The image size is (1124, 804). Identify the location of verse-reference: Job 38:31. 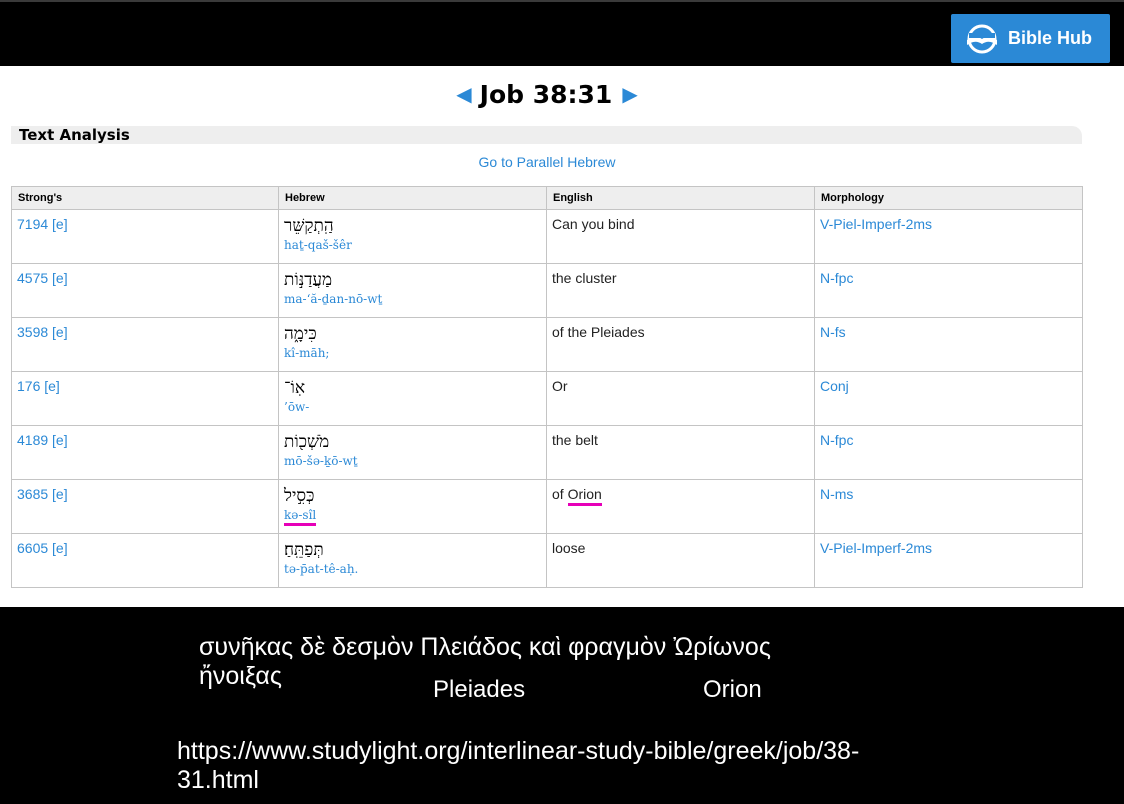
(546, 94).